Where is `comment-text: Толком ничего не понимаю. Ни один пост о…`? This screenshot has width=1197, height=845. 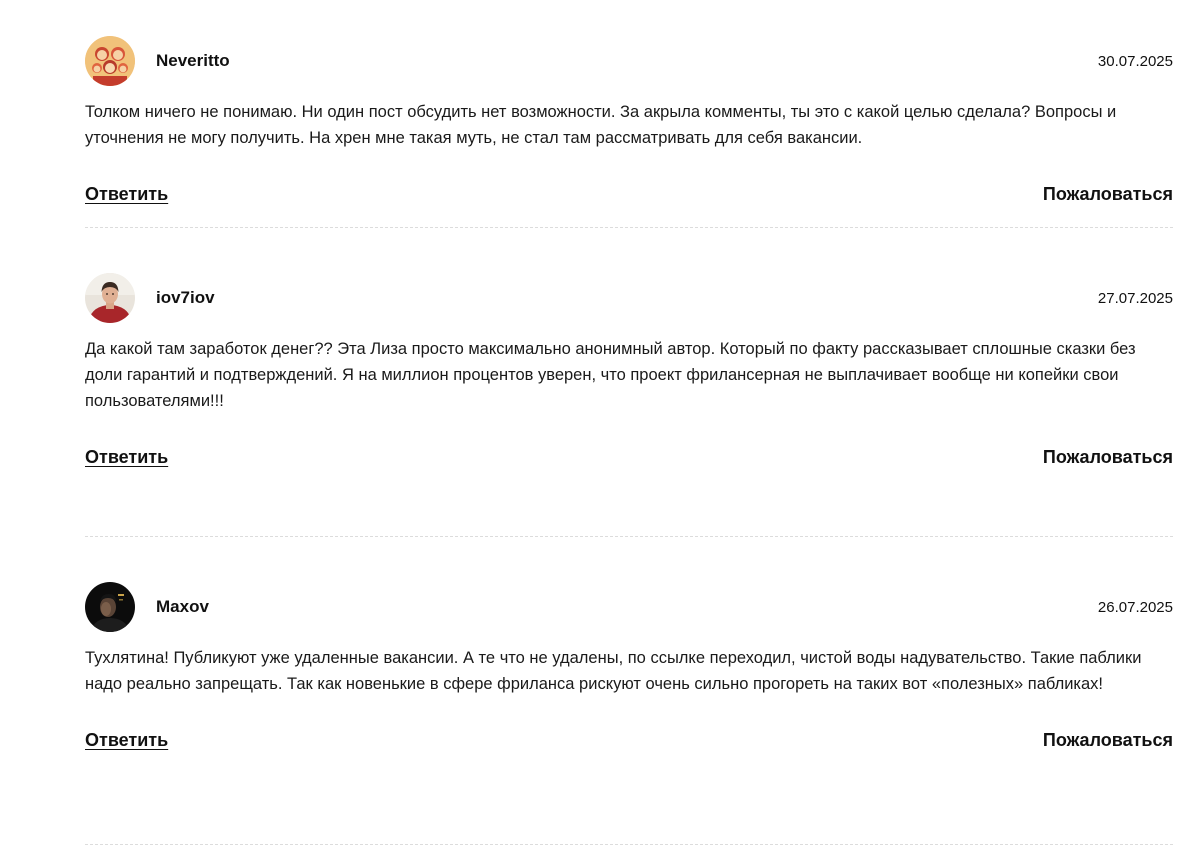
comment-text: Толком ничего не понимаю. Ни один пост о… is located at coordinates (601, 125).